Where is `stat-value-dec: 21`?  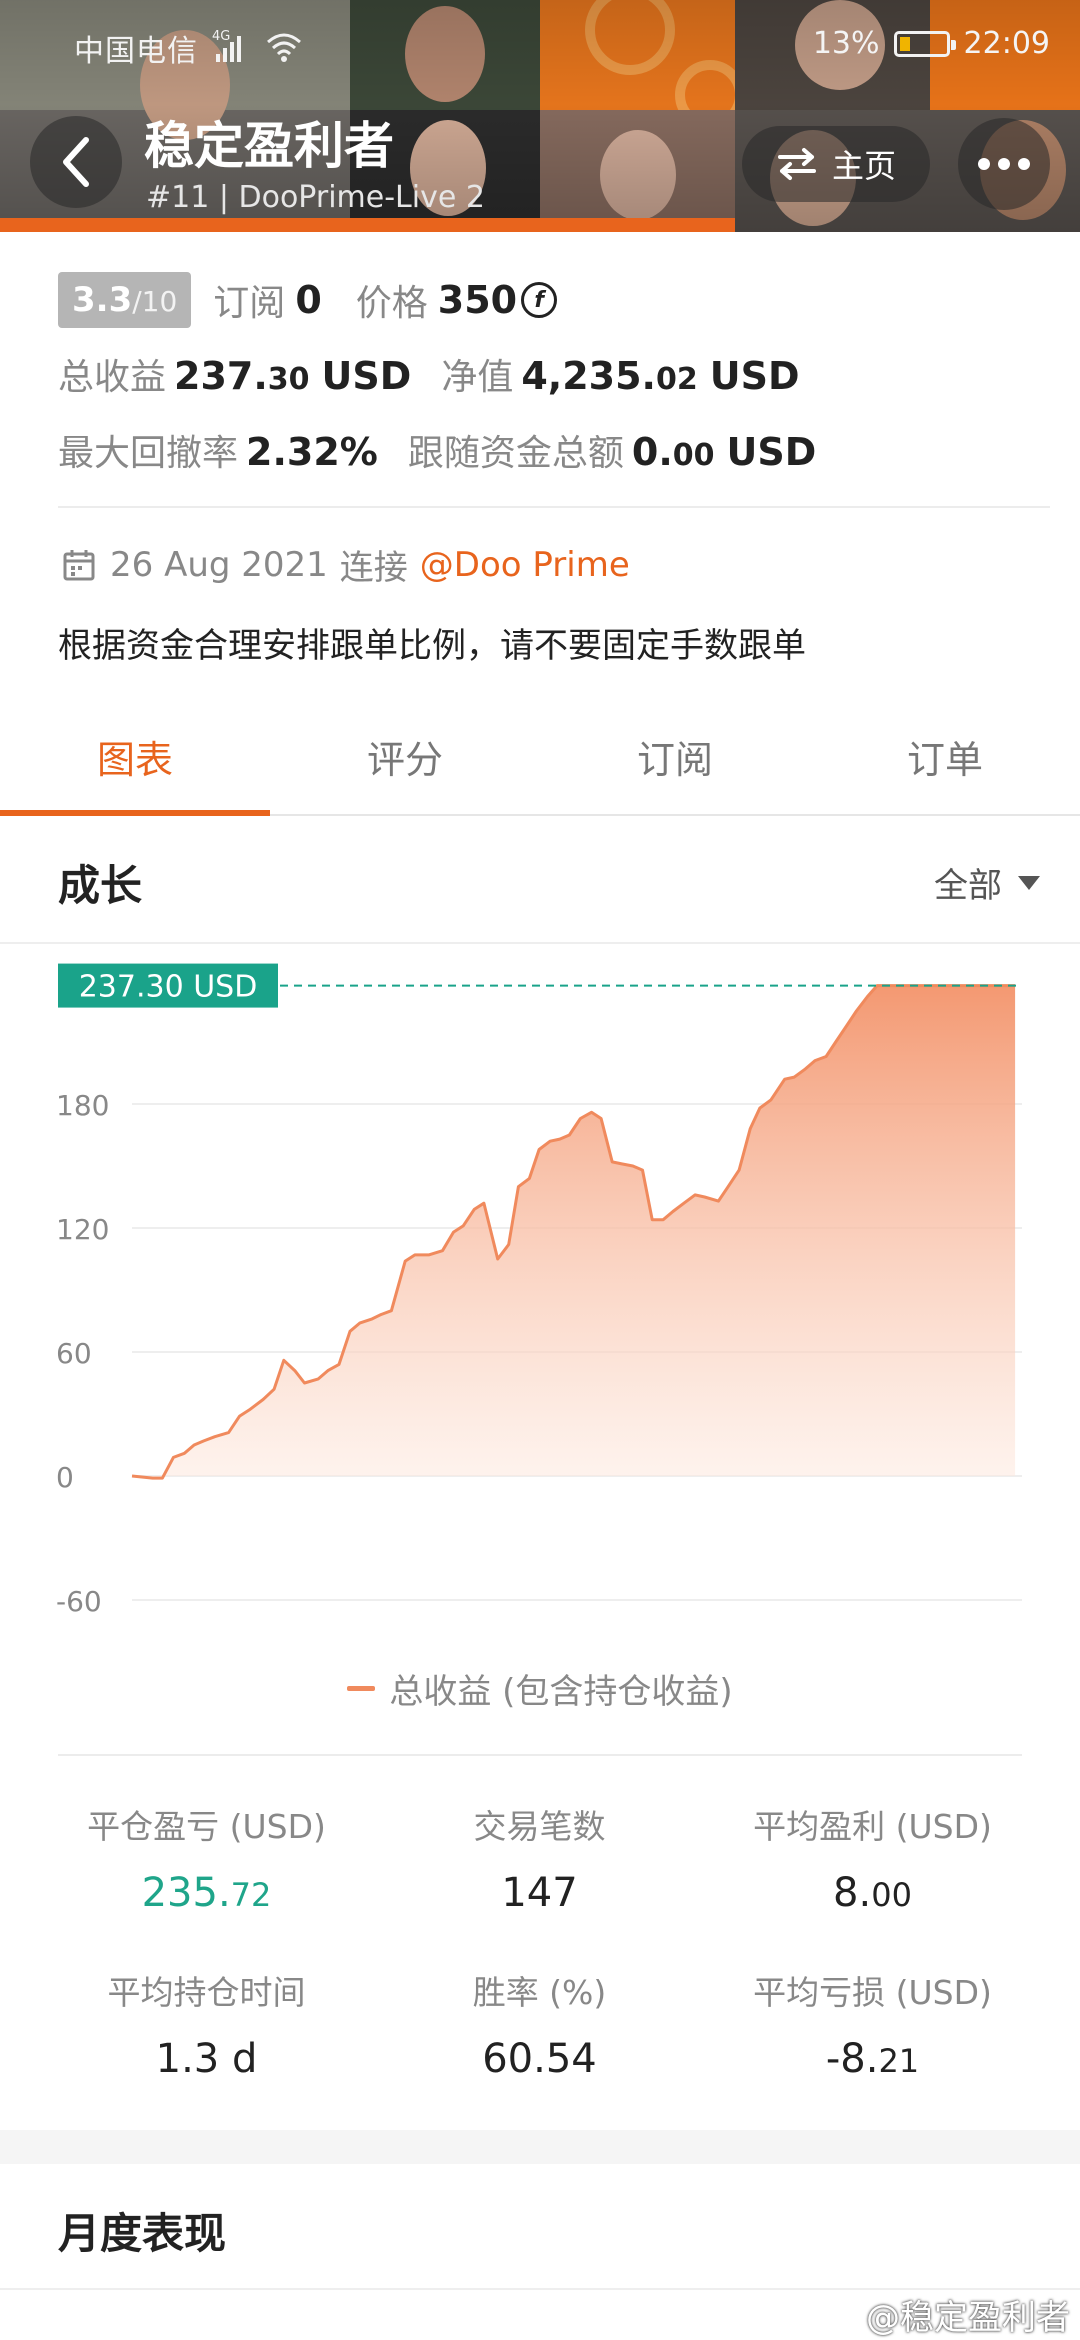
stat-value-dec: 21 is located at coordinates (899, 2061).